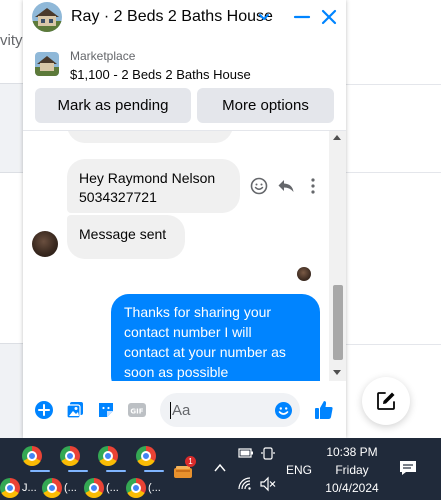 This screenshot has height=500, width=441. I want to click on clock-date: 10/4/2024, so click(352, 488).